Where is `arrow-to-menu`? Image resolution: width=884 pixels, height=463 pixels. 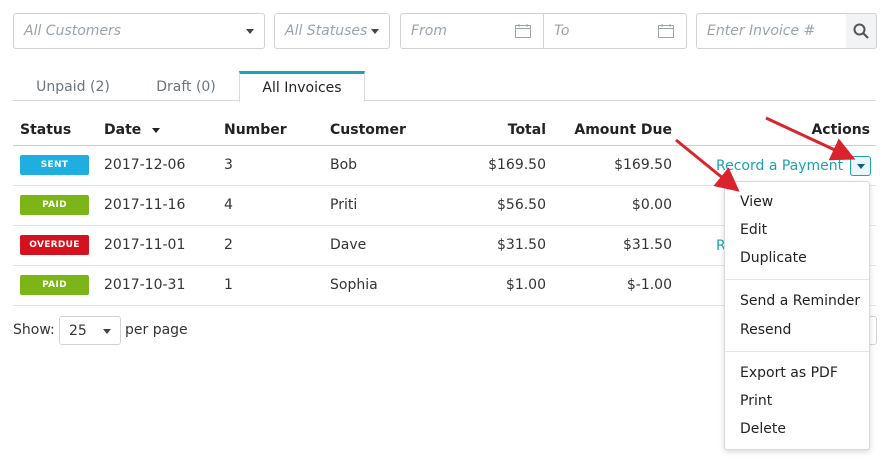 arrow-to-menu is located at coordinates (707, 165).